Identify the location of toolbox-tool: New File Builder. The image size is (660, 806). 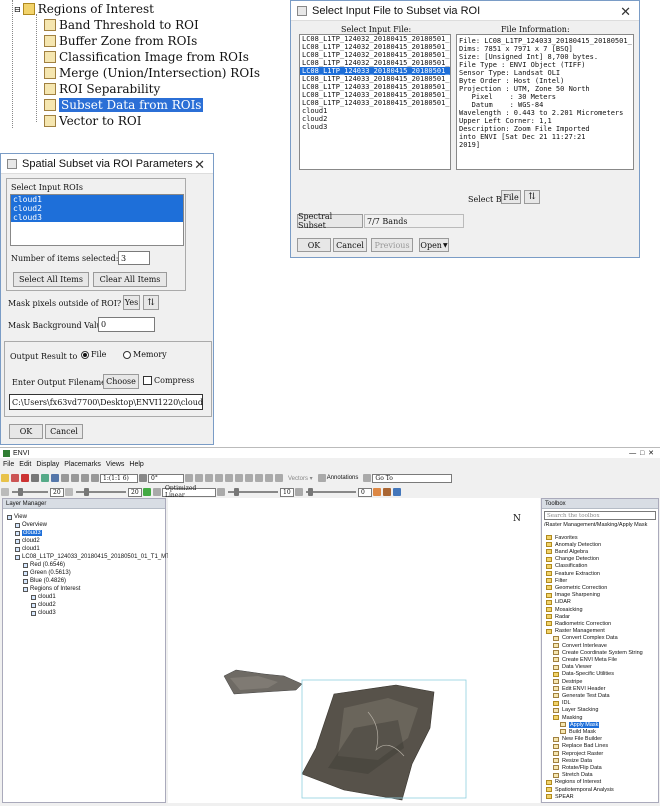
(577, 739).